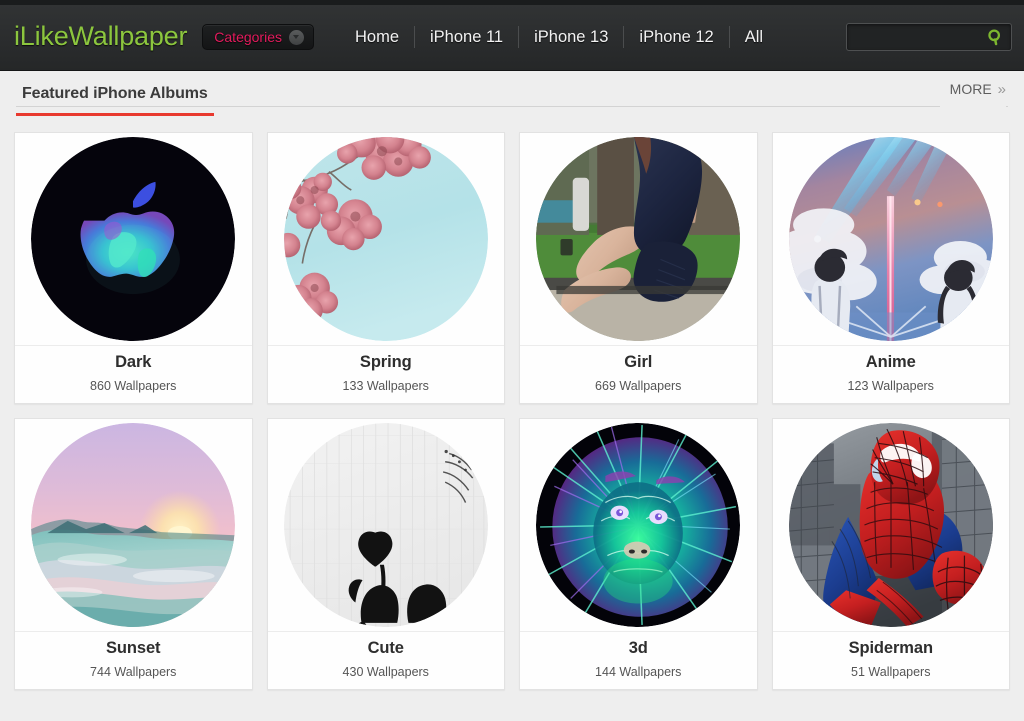  What do you see at coordinates (572, 37) in the screenshot?
I see `nav-item-iphone-13: iPhone 13` at bounding box center [572, 37].